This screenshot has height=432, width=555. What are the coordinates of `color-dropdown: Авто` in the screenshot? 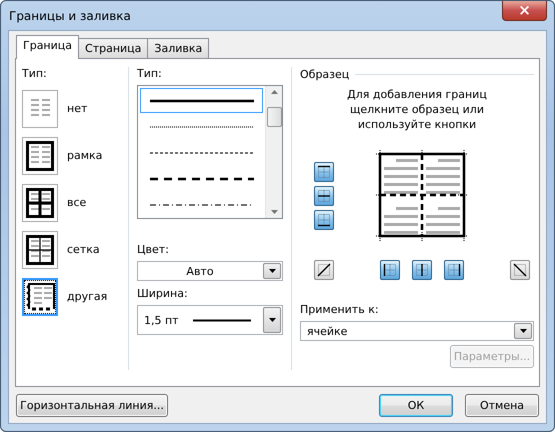 It's located at (210, 271).